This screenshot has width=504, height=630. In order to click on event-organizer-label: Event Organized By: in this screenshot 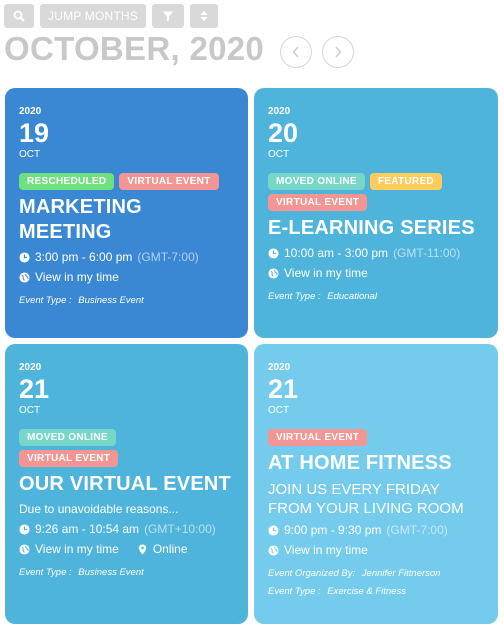, I will do `click(312, 573)`.